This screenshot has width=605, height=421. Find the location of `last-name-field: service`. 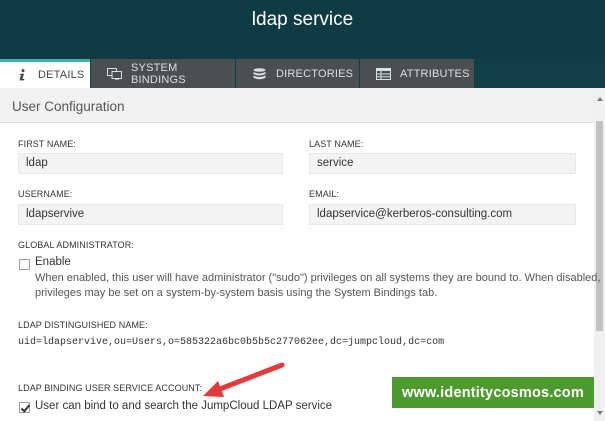

last-name-field: service is located at coordinates (442, 163).